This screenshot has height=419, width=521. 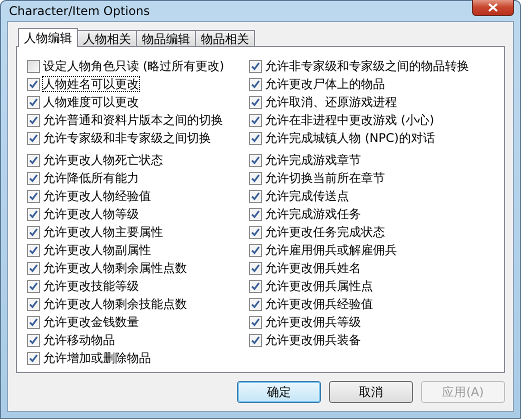 I want to click on checkbox-label: 允许更改佣兵属性点, so click(x=319, y=286).